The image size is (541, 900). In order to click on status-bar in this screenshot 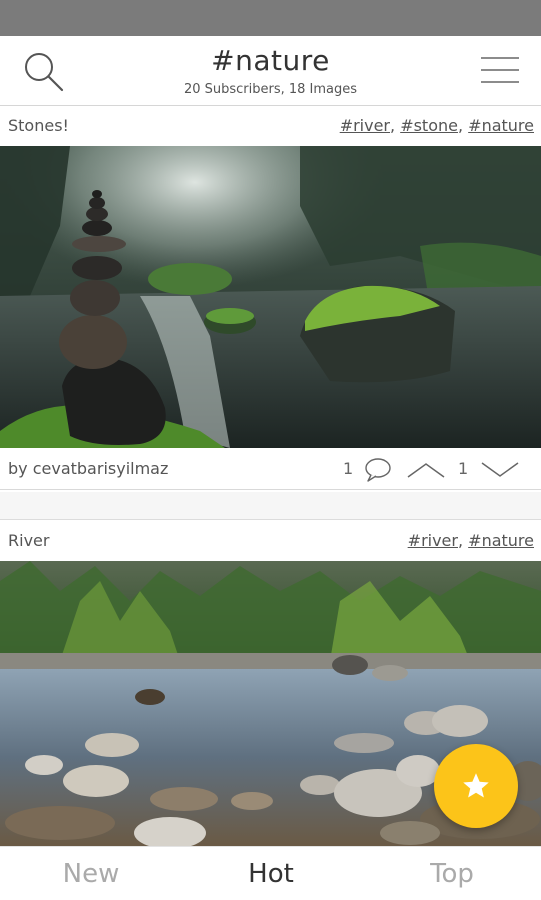, I will do `click(270, 18)`.